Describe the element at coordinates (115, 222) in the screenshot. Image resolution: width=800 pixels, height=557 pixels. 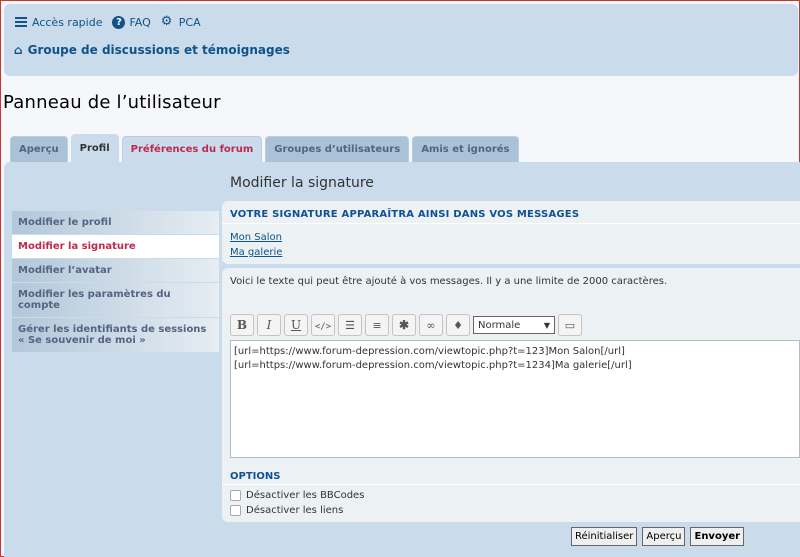
I see `sidebar-item-edit-profile: Modifier le profil` at that location.